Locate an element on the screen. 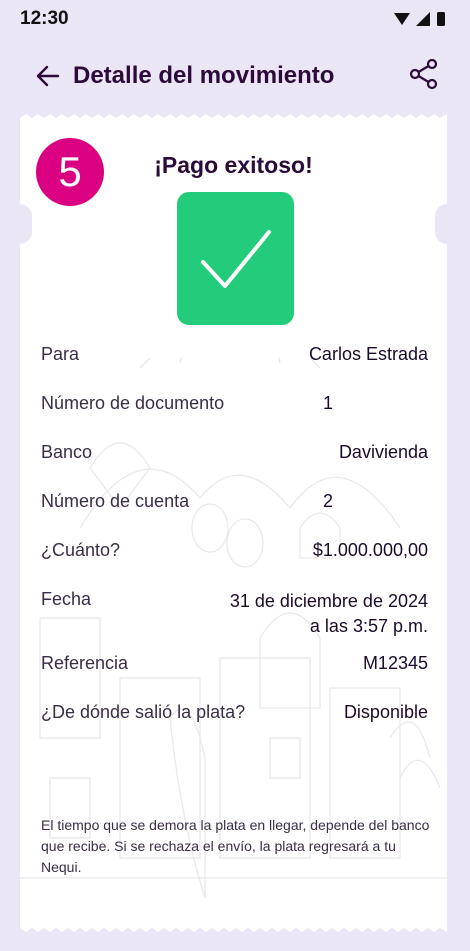 The image size is (470, 951). detail-label: Banco is located at coordinates (67, 452).